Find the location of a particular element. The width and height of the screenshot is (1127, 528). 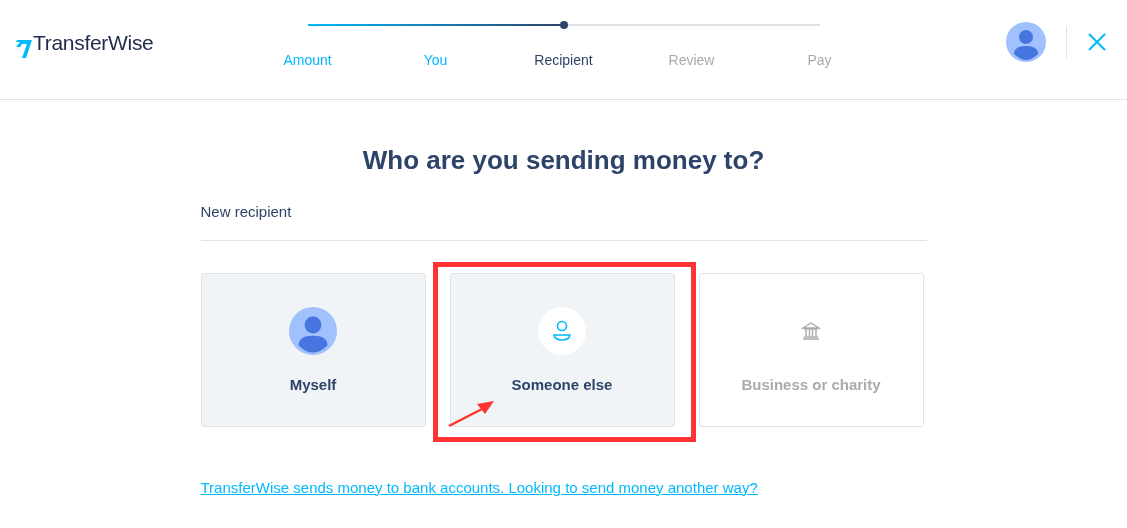

recipient-option: Myself is located at coordinates (313, 349).